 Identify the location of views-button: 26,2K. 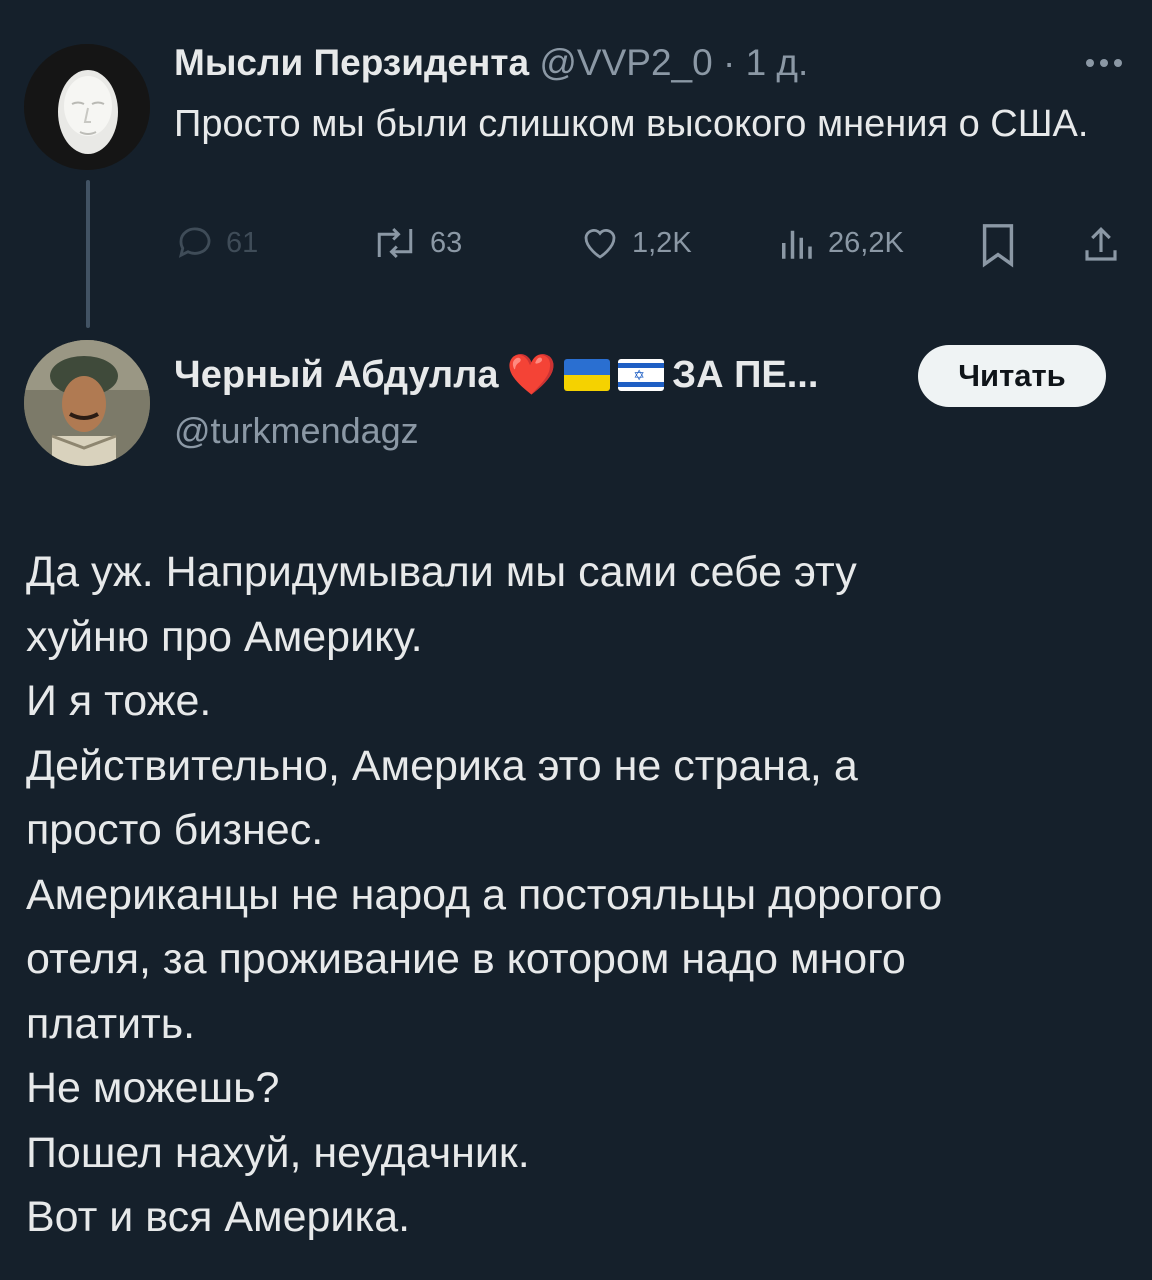
(839, 243).